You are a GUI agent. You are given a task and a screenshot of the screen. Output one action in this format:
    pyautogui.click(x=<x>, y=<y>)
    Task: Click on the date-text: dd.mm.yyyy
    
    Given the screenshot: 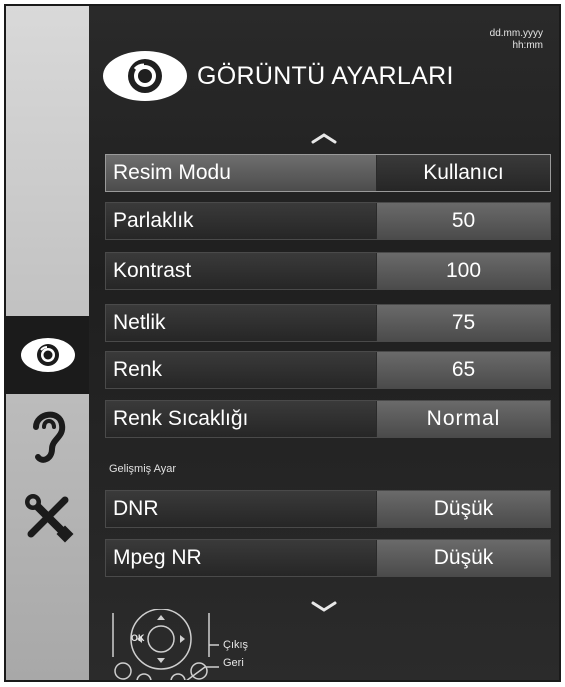 What is the action you would take?
    pyautogui.click(x=516, y=33)
    